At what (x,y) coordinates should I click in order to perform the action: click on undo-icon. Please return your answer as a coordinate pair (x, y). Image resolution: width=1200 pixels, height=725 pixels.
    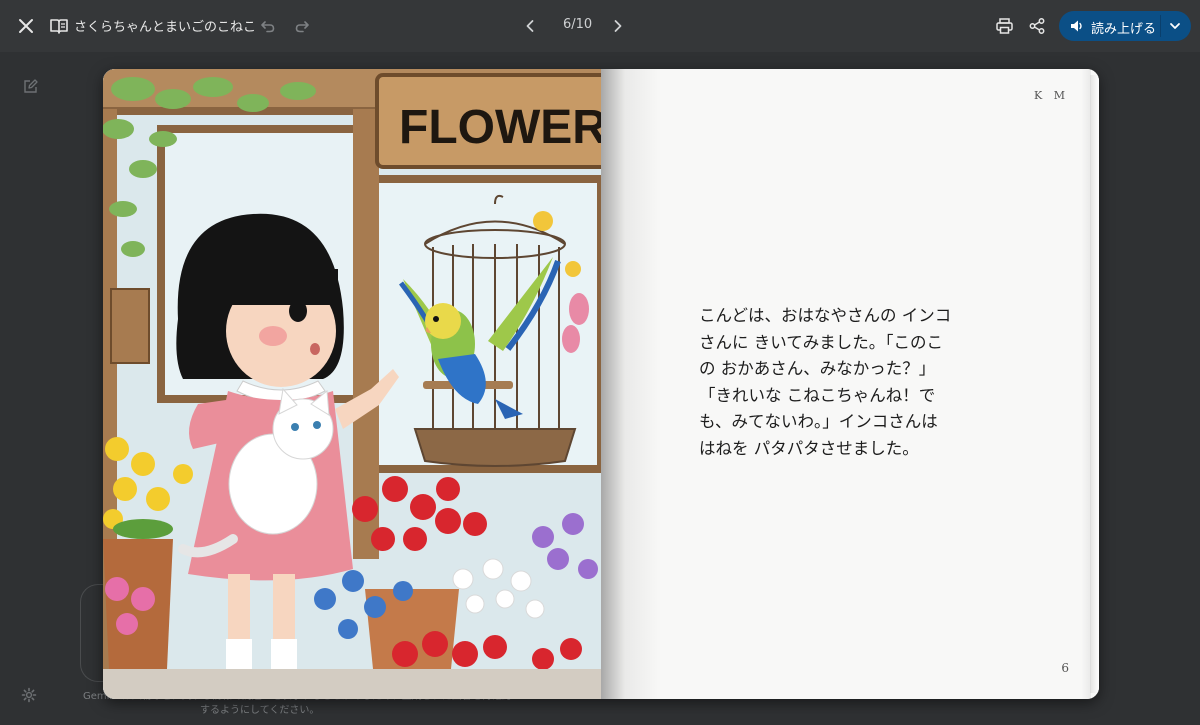
    Looking at the image, I should click on (268, 26).